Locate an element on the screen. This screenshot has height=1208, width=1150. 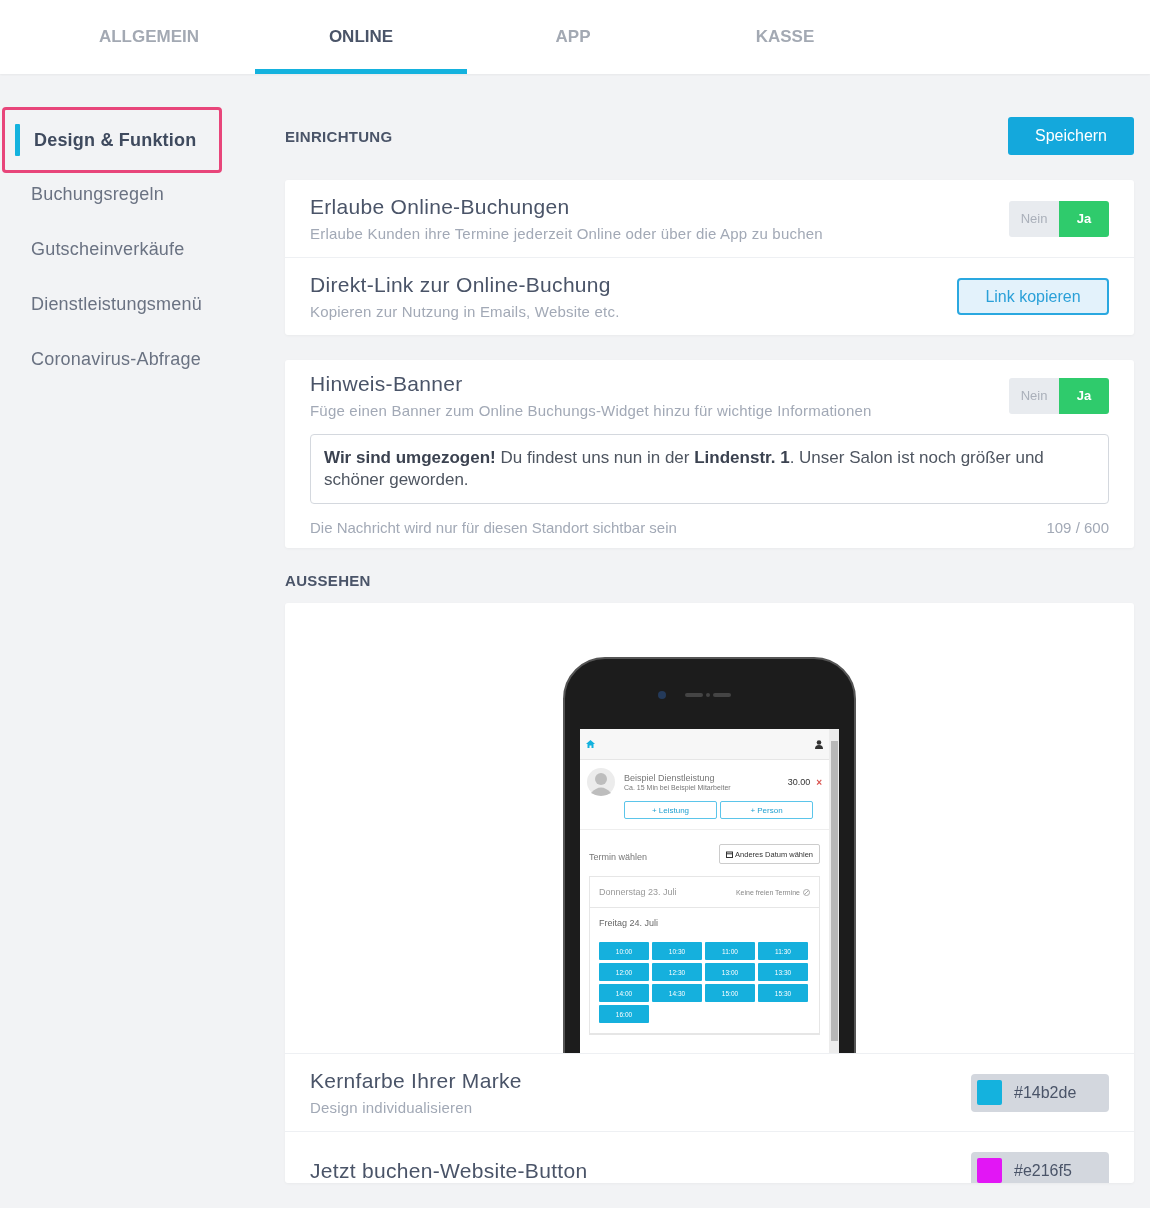
remove-icon: × is located at coordinates (819, 782).